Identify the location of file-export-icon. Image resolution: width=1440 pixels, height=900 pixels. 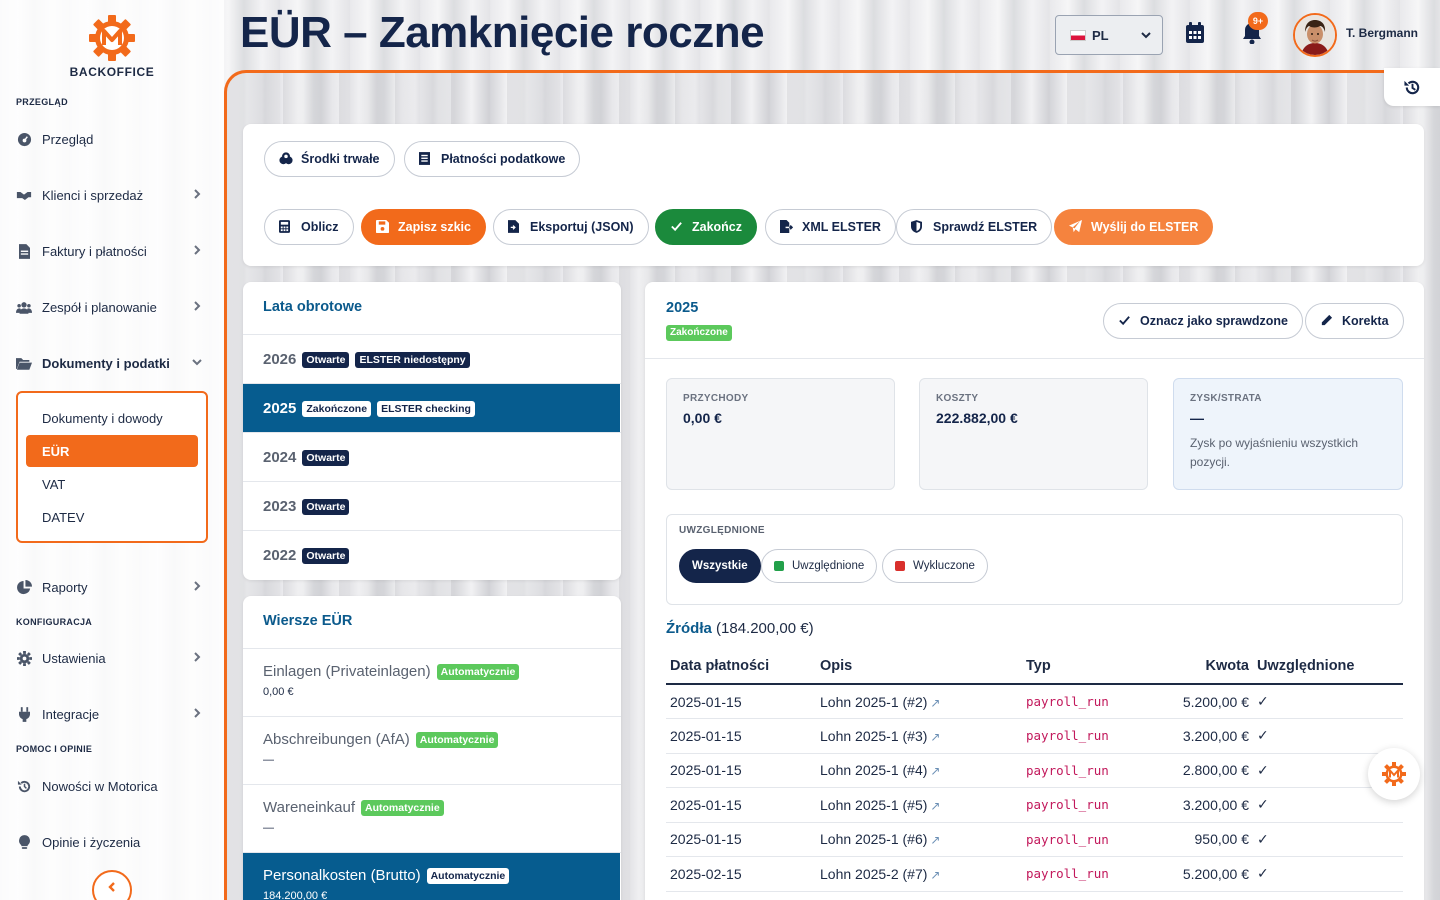
(515, 227).